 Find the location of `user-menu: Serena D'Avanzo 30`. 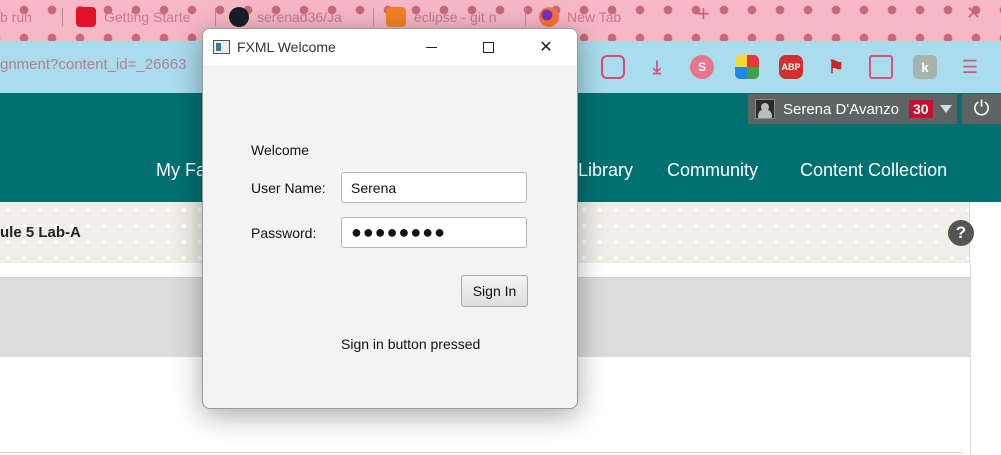

user-menu: Serena D'Avanzo 30 is located at coordinates (852, 109).